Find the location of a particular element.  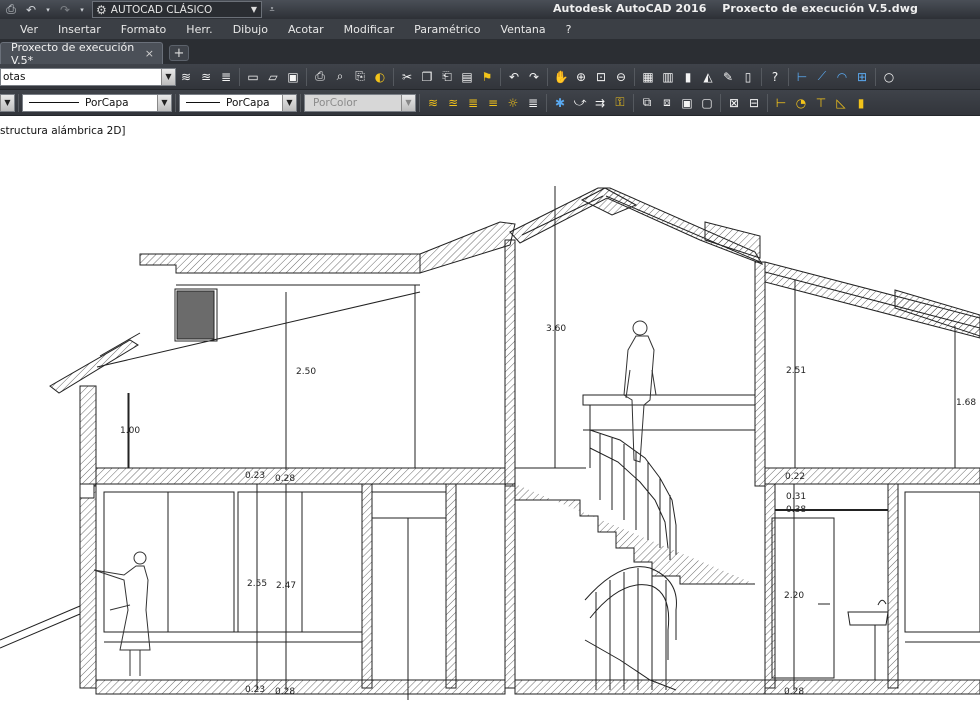

layer-previous-icon: ≣ is located at coordinates (226, 77).